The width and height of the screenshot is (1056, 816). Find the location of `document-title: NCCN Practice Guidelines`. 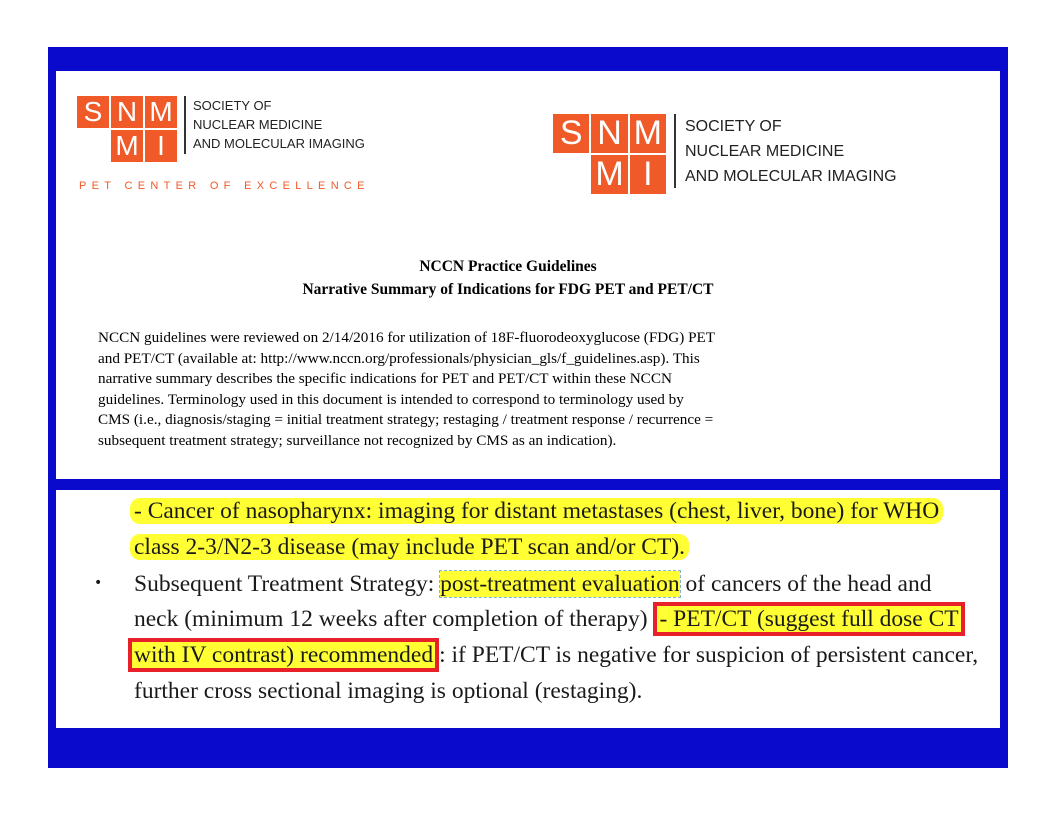

document-title: NCCN Practice Guidelines is located at coordinates (508, 266).